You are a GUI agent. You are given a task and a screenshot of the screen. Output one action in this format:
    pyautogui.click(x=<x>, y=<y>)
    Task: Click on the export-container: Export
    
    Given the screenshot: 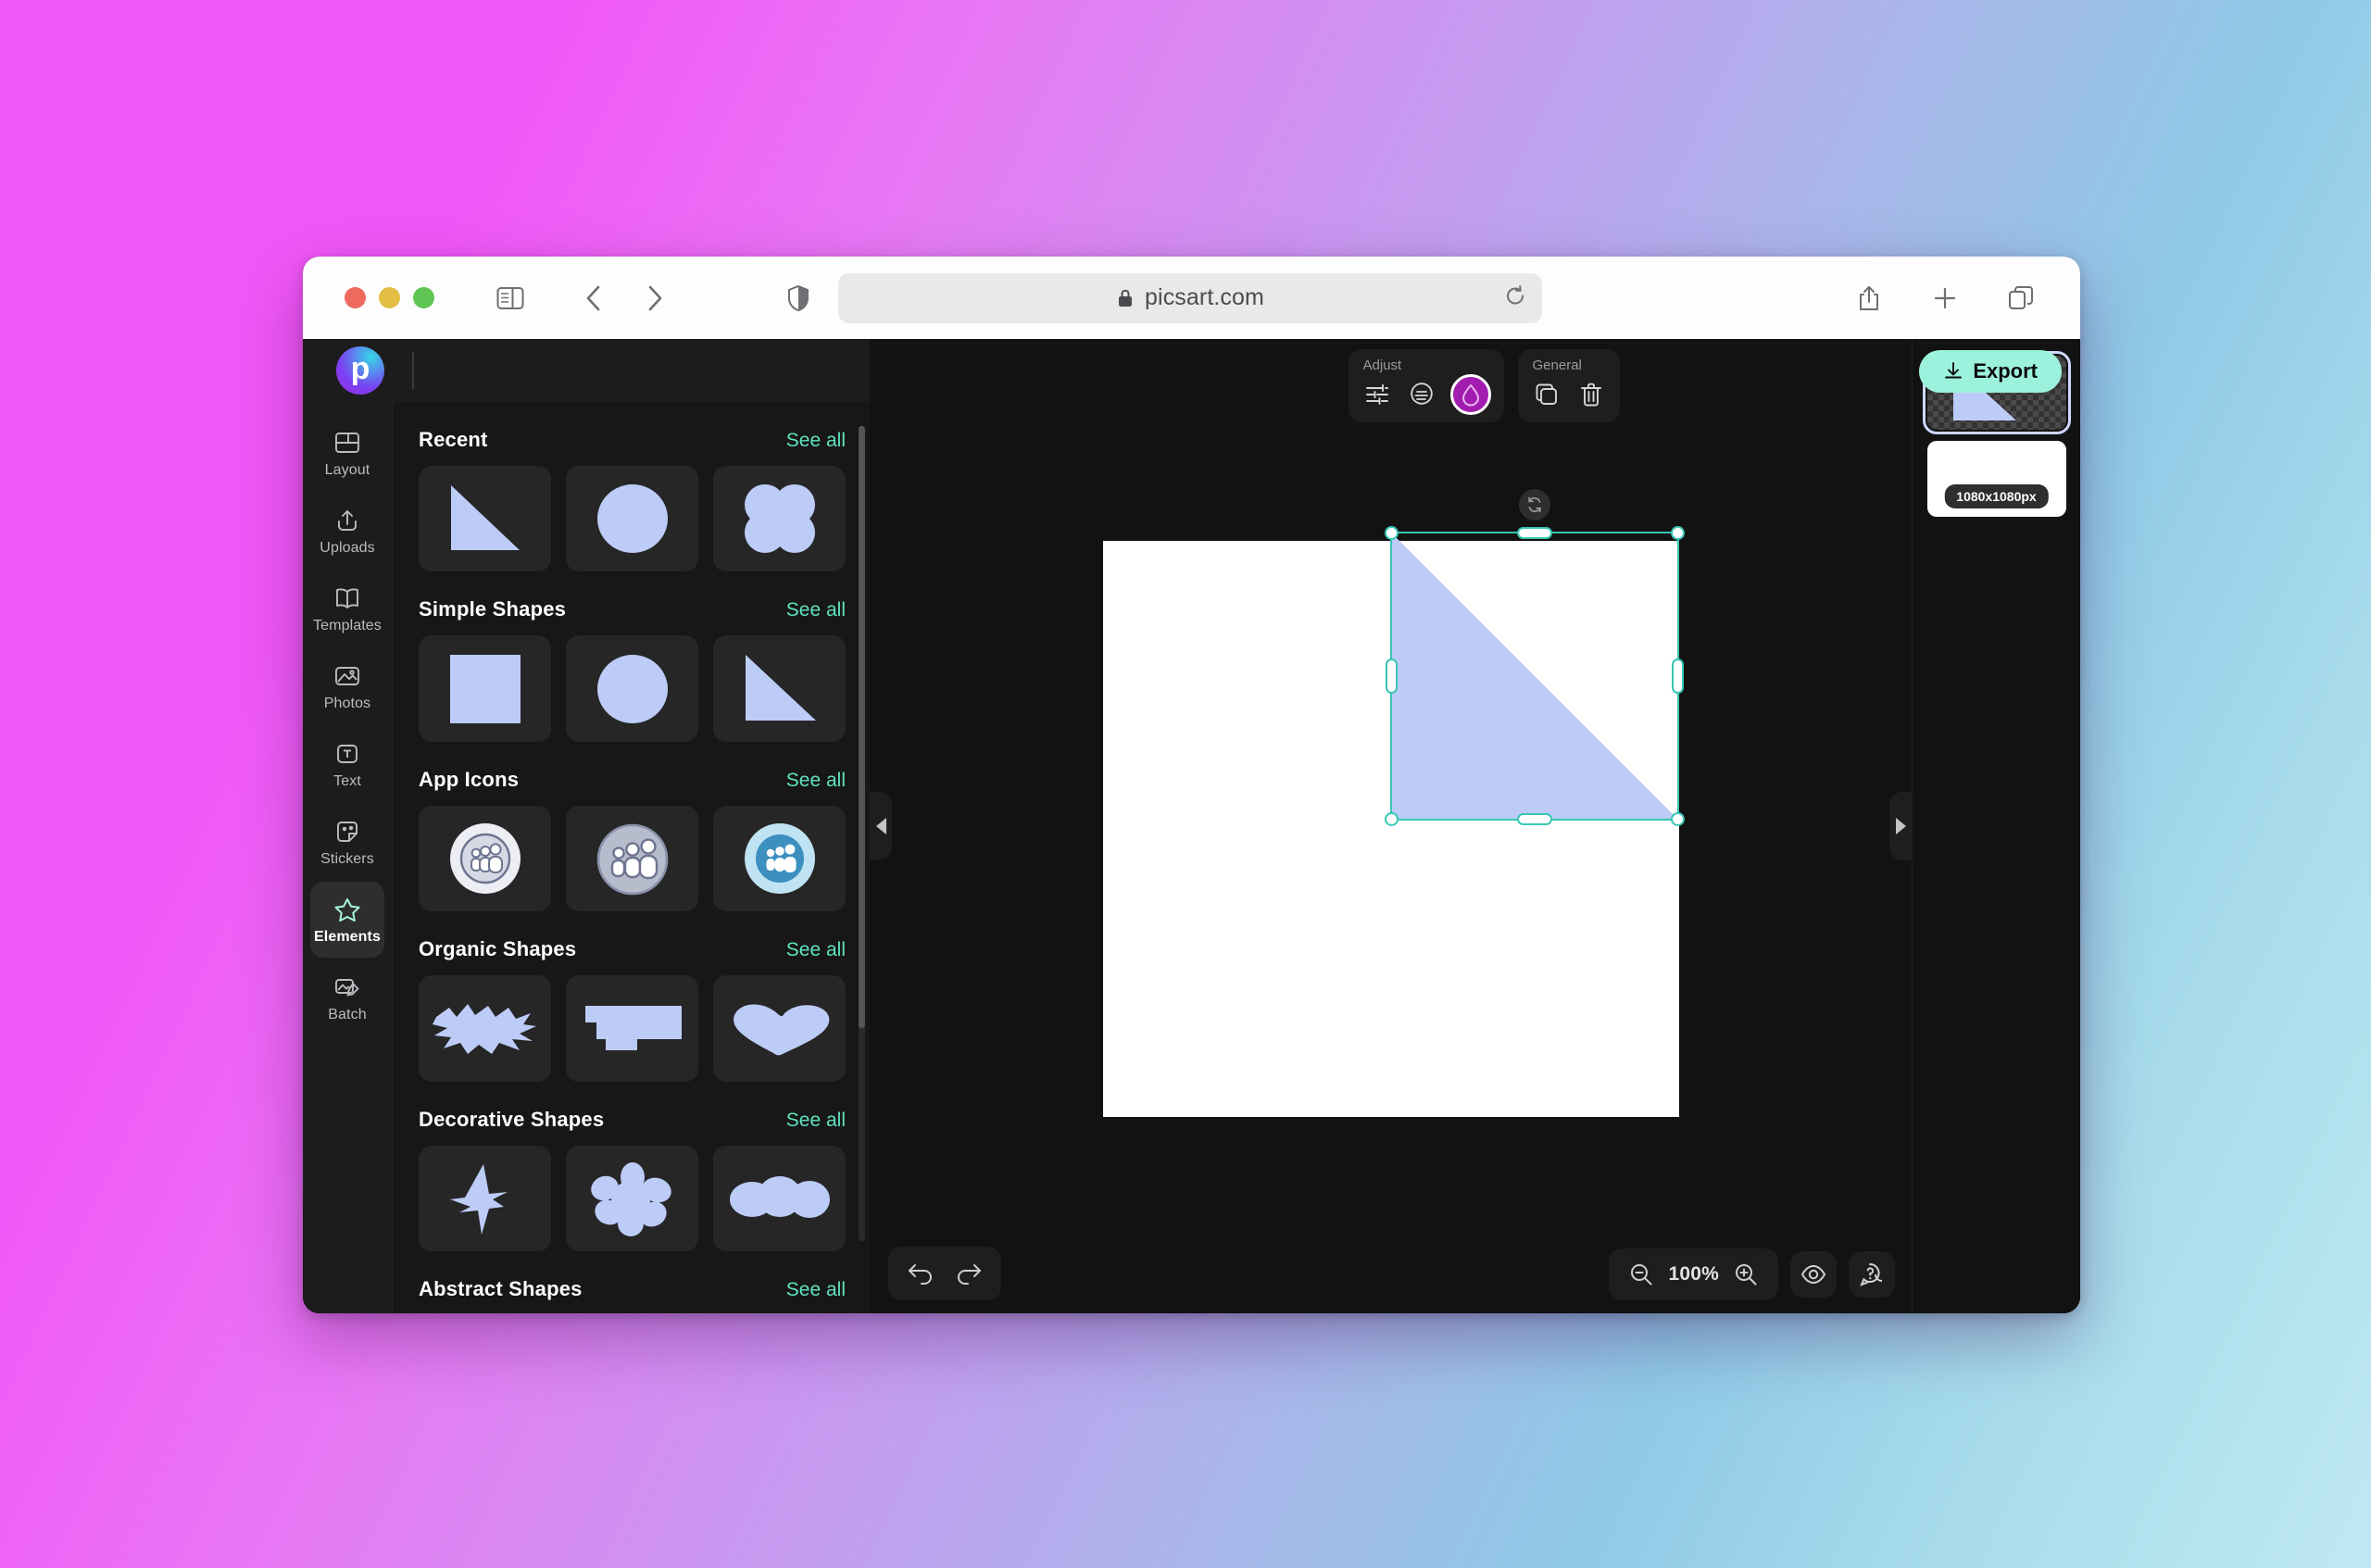 What is the action you would take?
    pyautogui.click(x=1990, y=371)
    